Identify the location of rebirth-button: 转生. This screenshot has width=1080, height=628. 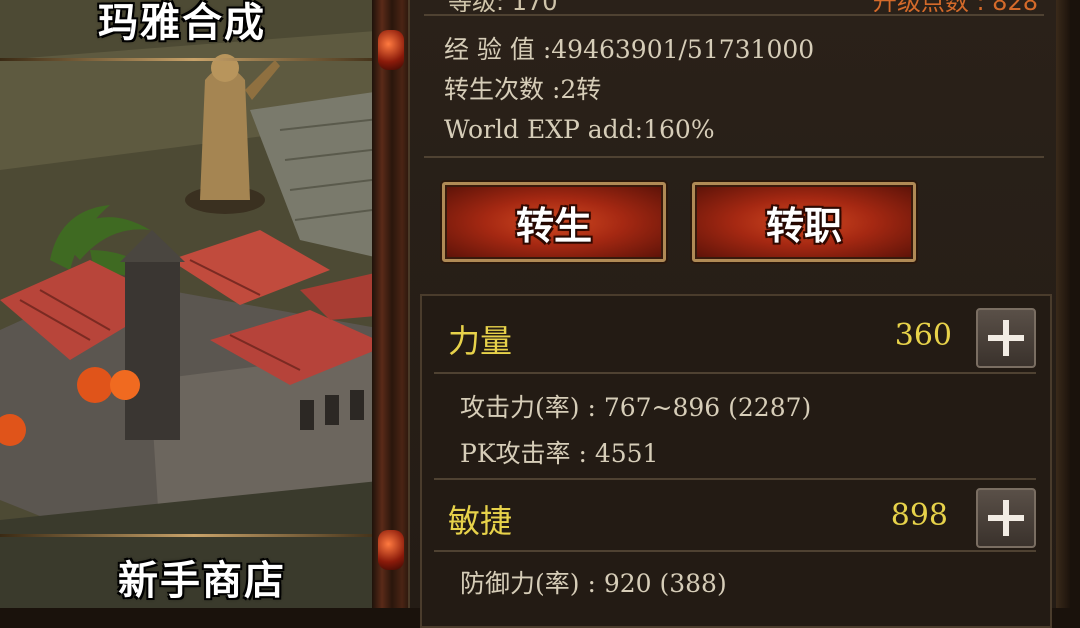
(554, 222).